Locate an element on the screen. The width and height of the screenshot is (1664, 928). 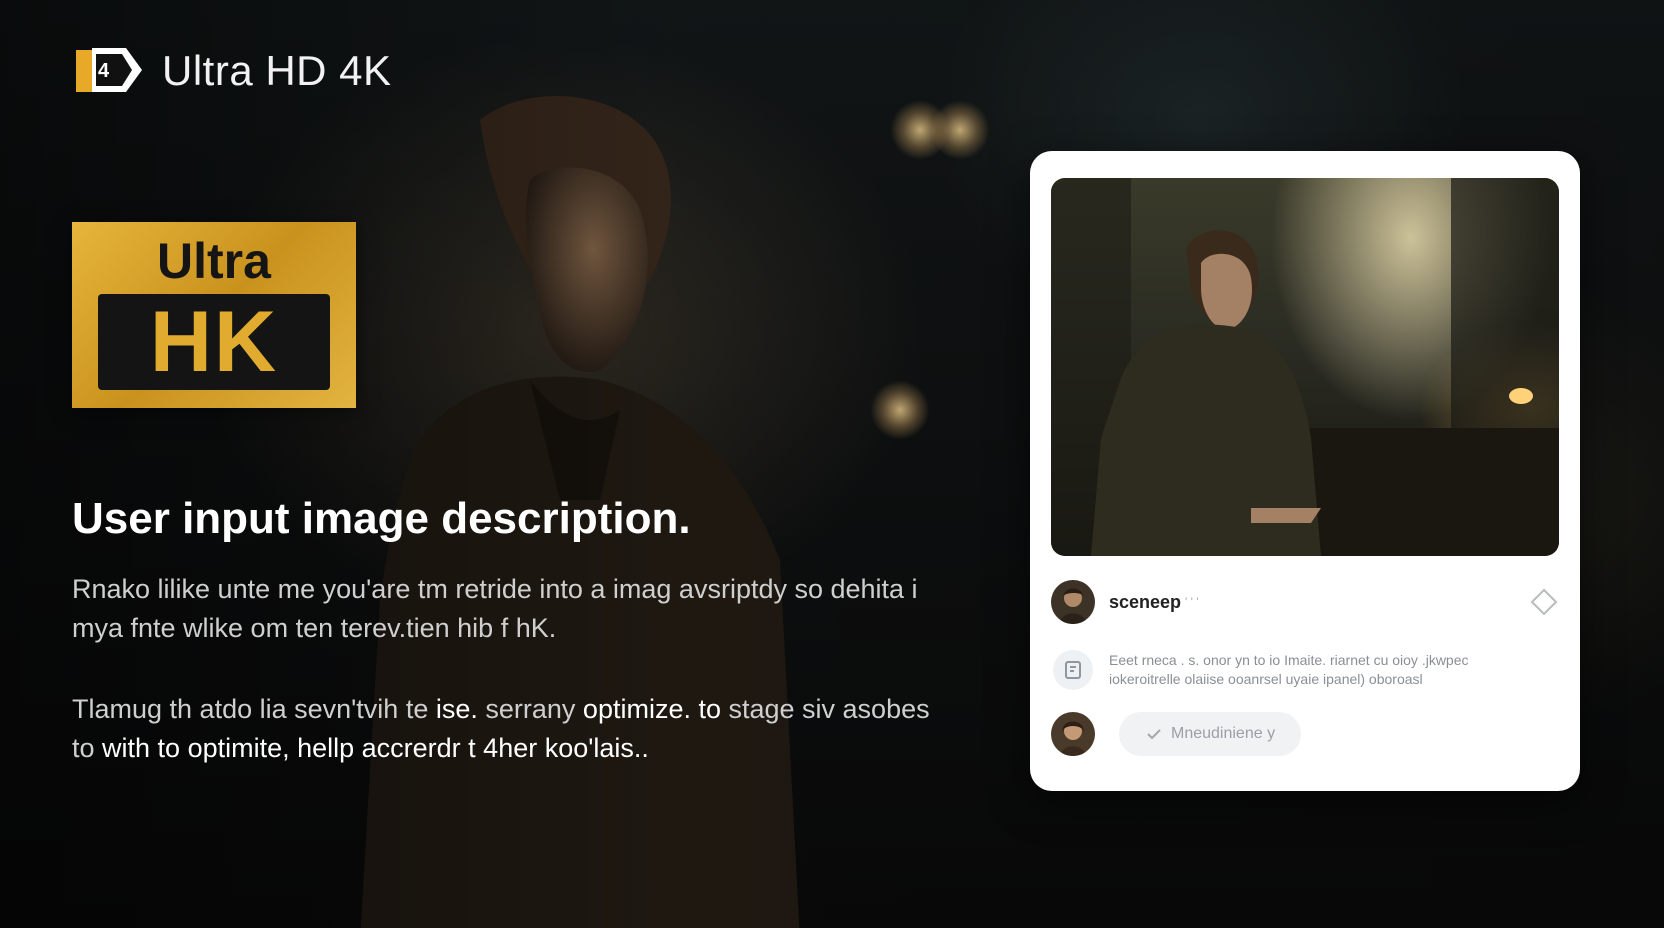
diamond-icon is located at coordinates (1544, 602).